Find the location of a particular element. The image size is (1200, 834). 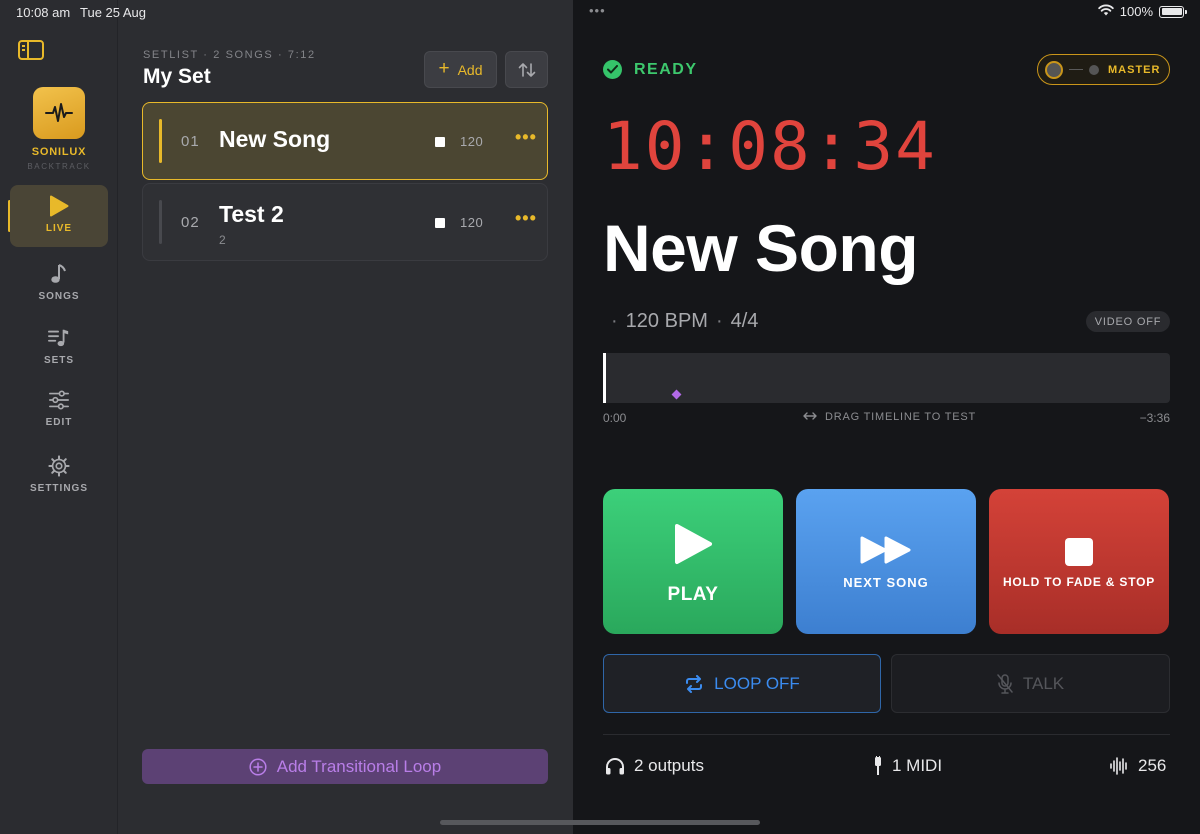

setlist-title: My Set is located at coordinates (177, 76).